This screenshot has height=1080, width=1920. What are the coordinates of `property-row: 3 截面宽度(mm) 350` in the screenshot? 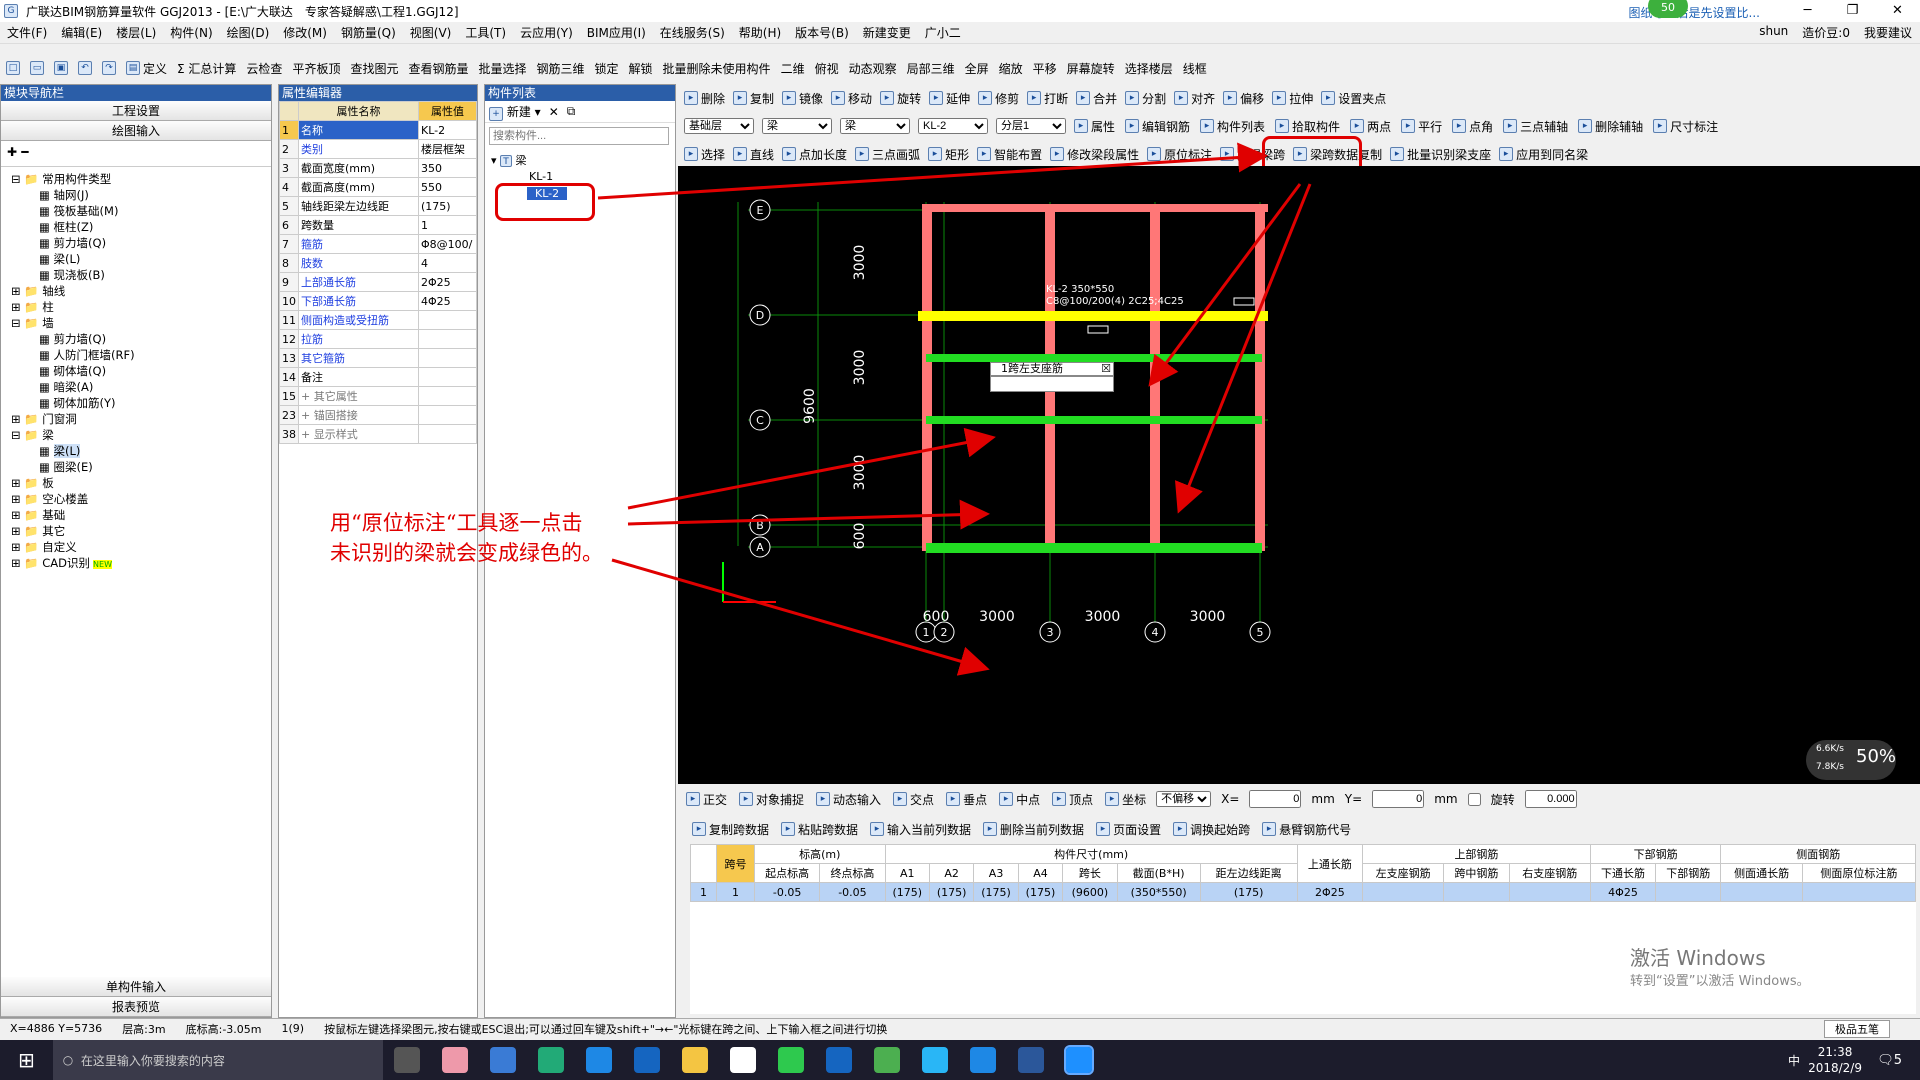 It's located at (378, 168).